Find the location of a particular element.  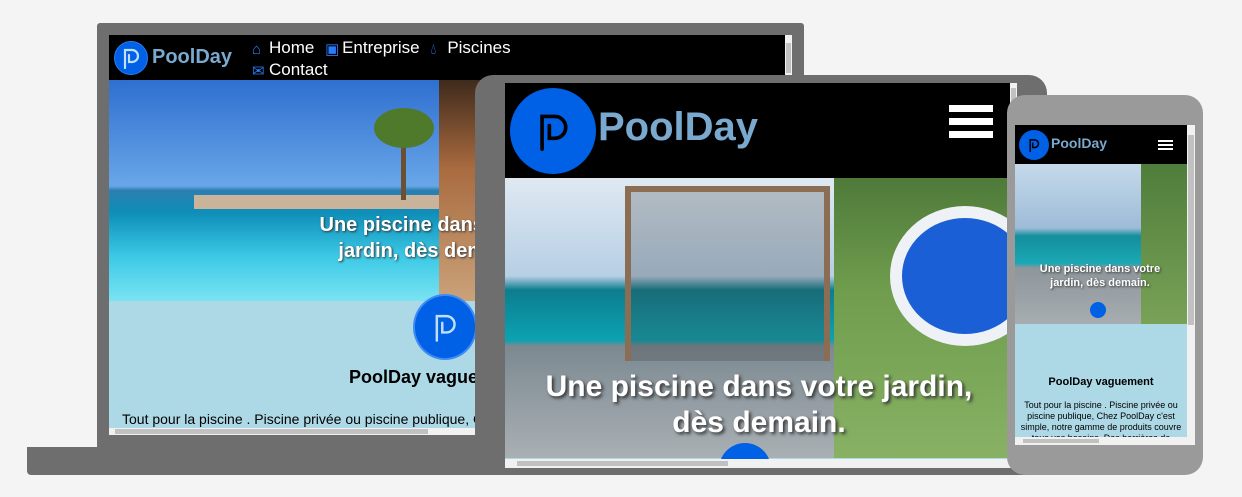

nav-item-home: ⌂ Home is located at coordinates (283, 48).